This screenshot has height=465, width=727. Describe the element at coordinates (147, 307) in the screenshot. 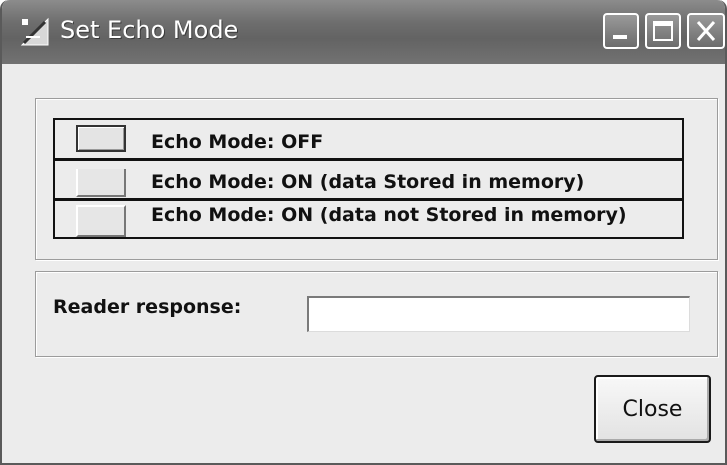

I see `reader-response-label: Reader response:` at that location.